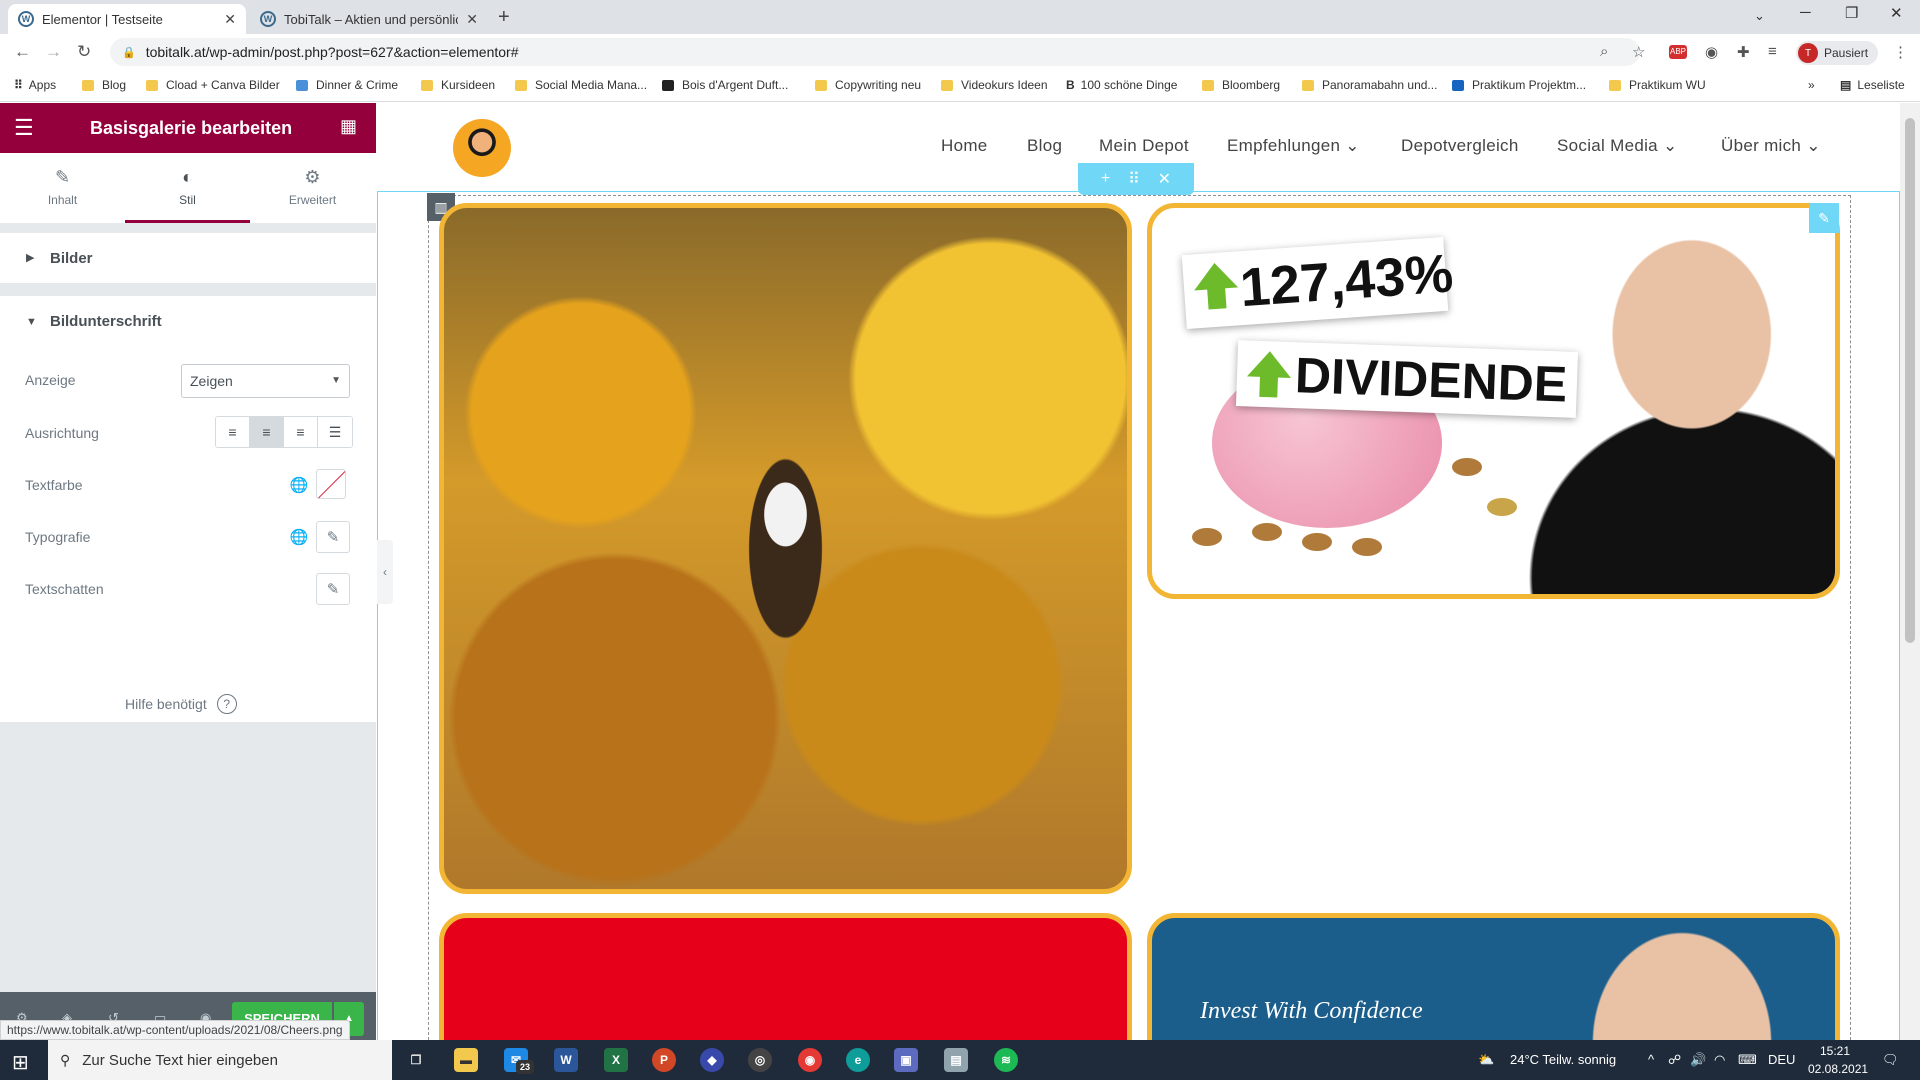 This screenshot has width=1920, height=1080. Describe the element at coordinates (1759, 16) in the screenshot. I see `tab-search-icon: ⌄` at that location.